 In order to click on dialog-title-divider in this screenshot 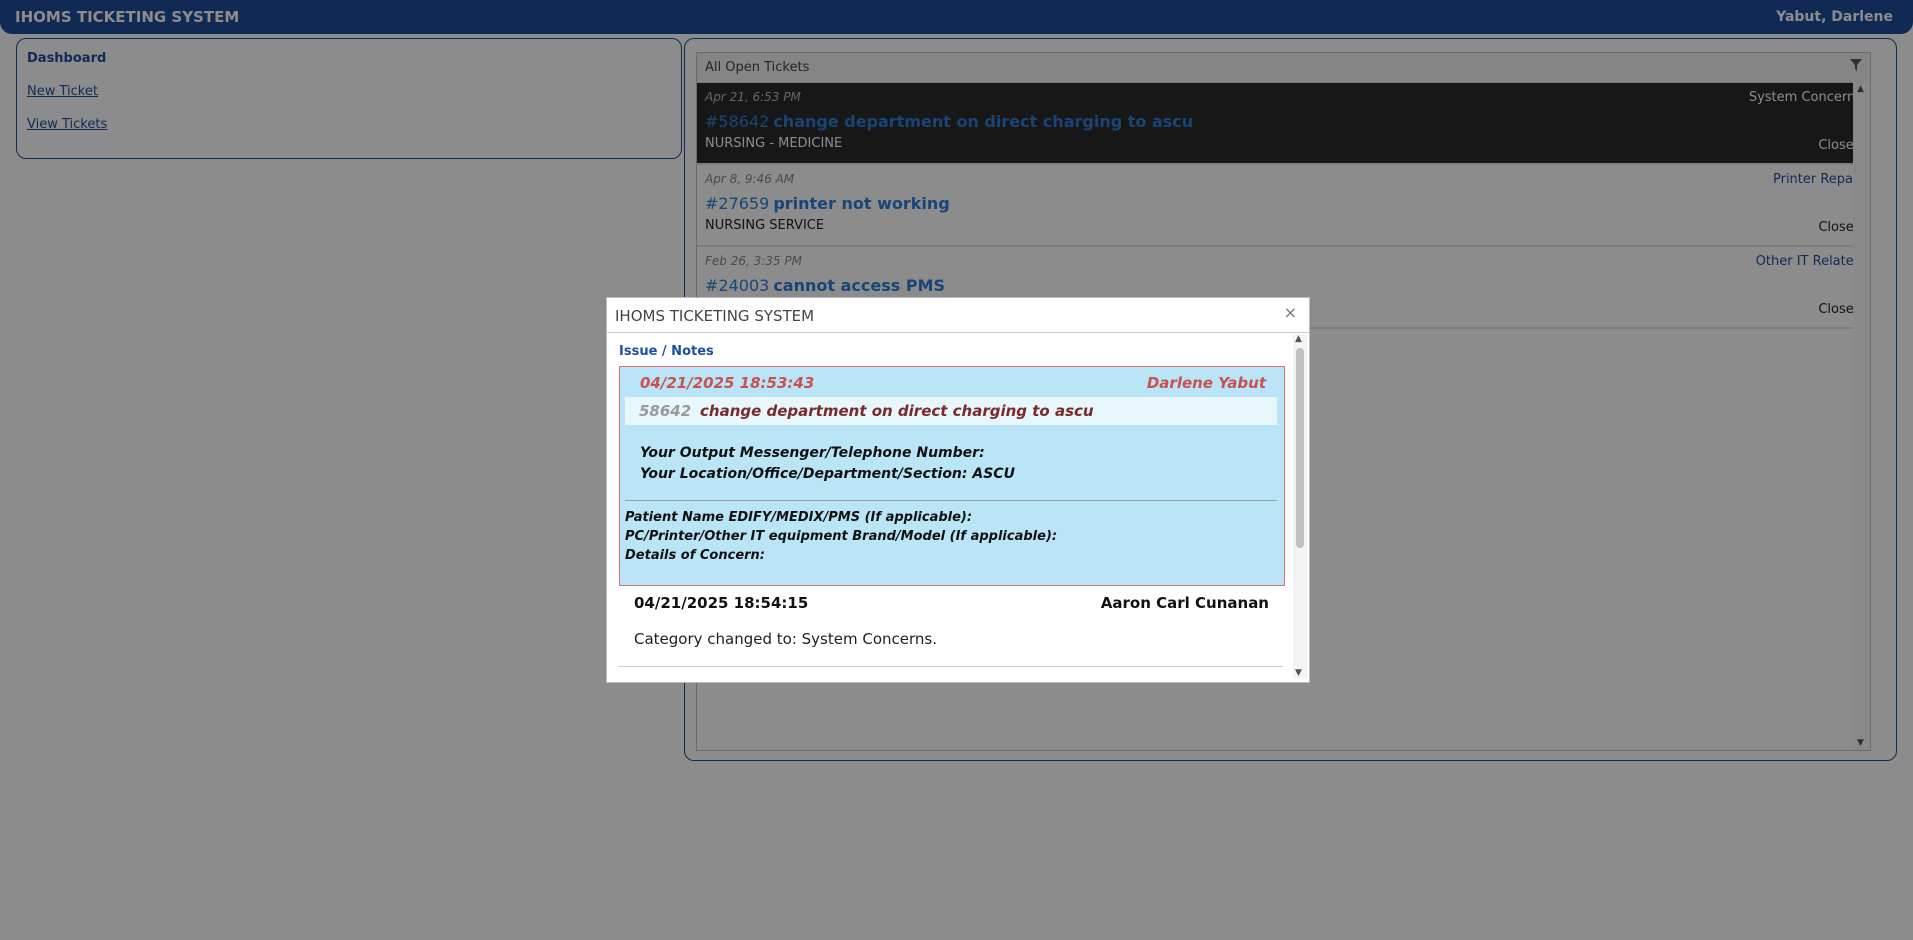, I will do `click(958, 332)`.